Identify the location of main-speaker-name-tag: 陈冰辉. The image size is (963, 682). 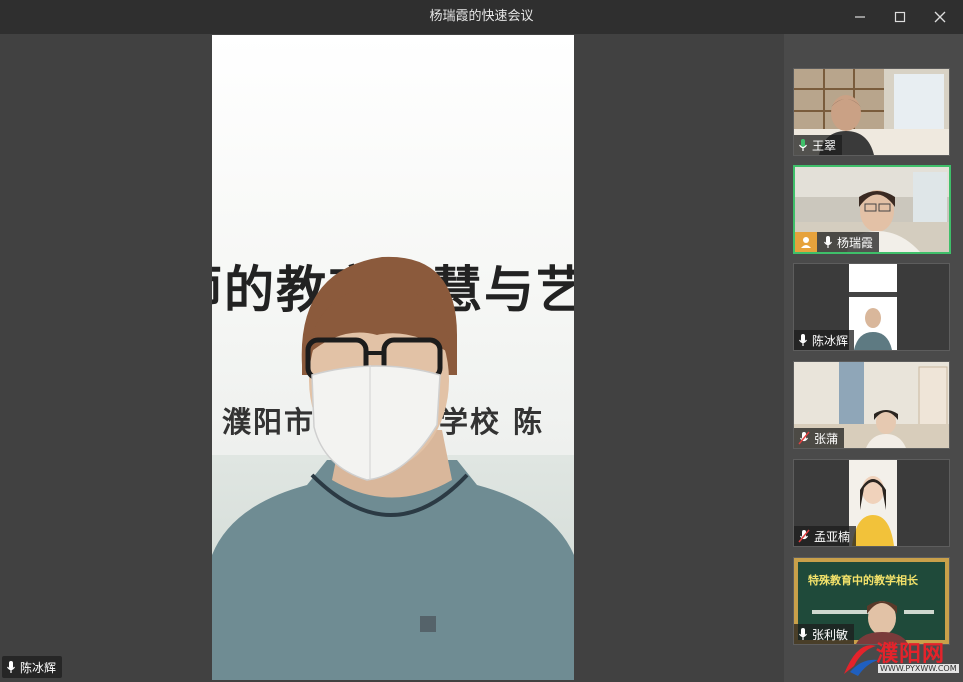
(32, 667).